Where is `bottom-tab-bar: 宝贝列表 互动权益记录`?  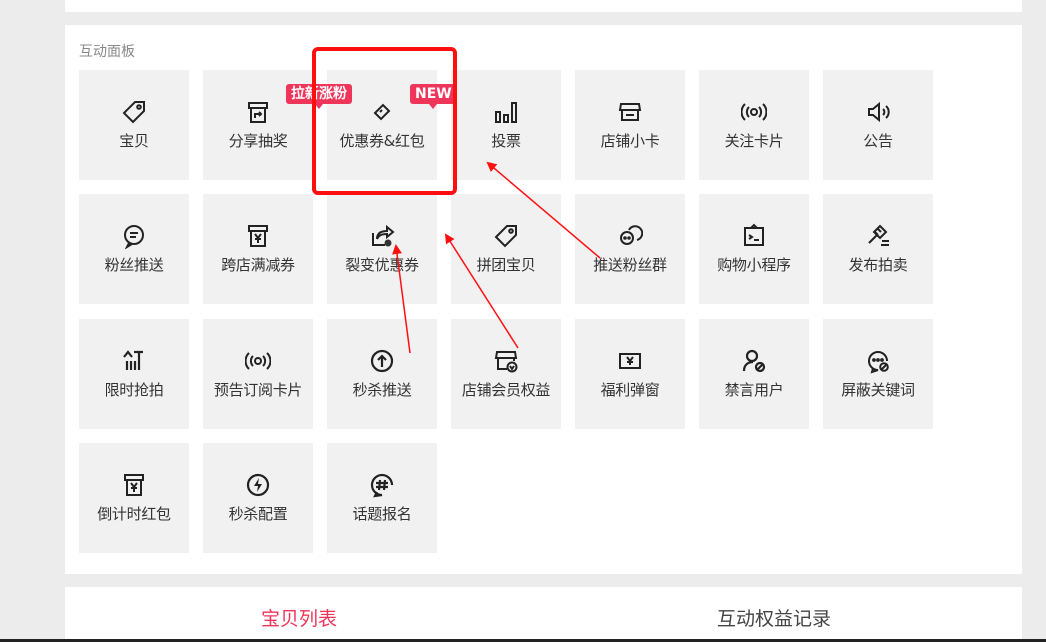
bottom-tab-bar: 宝贝列表 互动权益记录 is located at coordinates (543, 614).